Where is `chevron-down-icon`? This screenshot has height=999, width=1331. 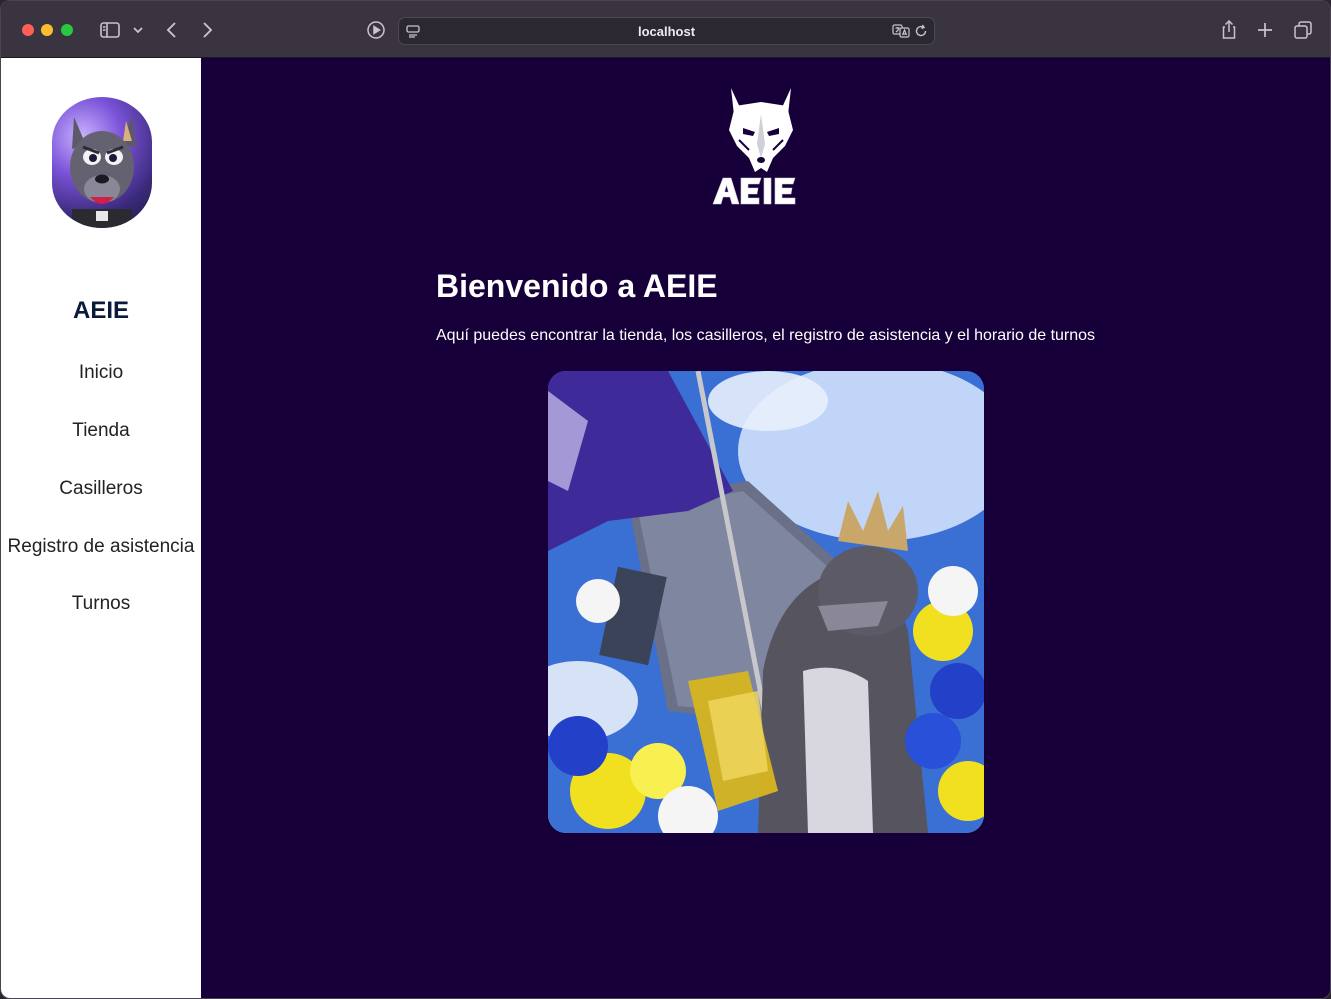 chevron-down-icon is located at coordinates (138, 30).